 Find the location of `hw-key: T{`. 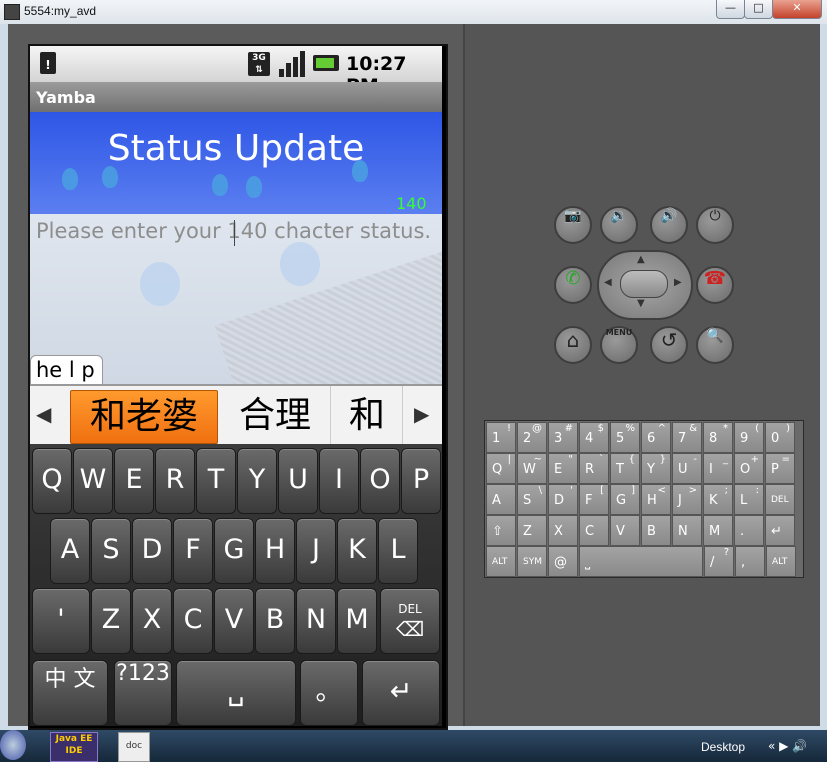

hw-key: T{ is located at coordinates (625, 468).